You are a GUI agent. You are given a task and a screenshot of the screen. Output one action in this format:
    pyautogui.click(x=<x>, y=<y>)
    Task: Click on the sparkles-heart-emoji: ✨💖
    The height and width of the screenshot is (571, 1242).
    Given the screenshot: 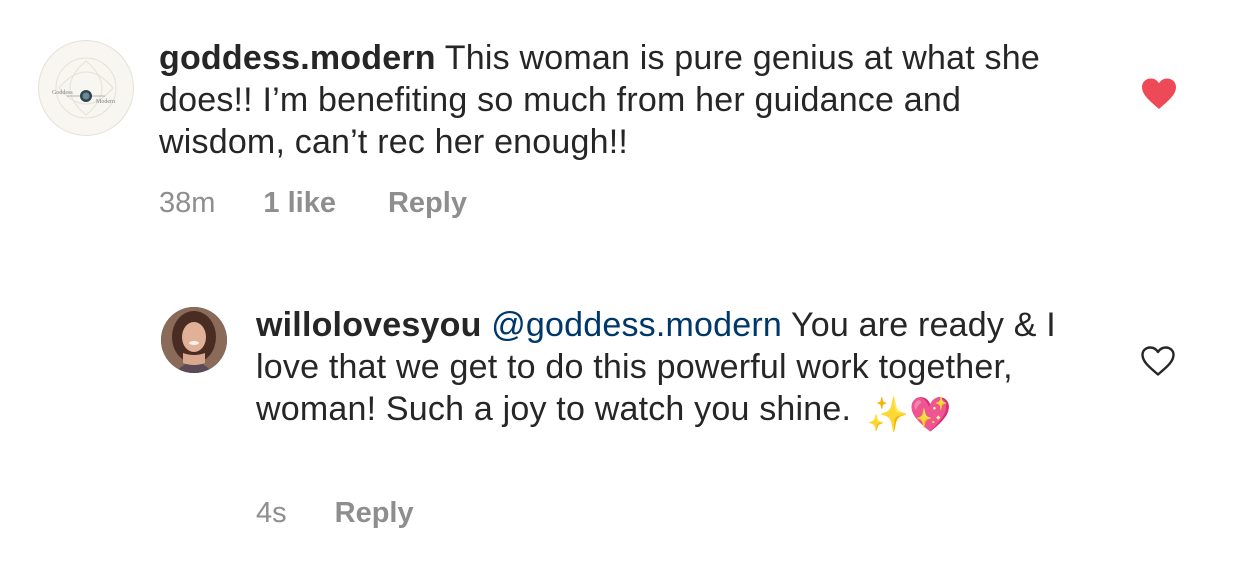 What is the action you would take?
    pyautogui.click(x=909, y=415)
    